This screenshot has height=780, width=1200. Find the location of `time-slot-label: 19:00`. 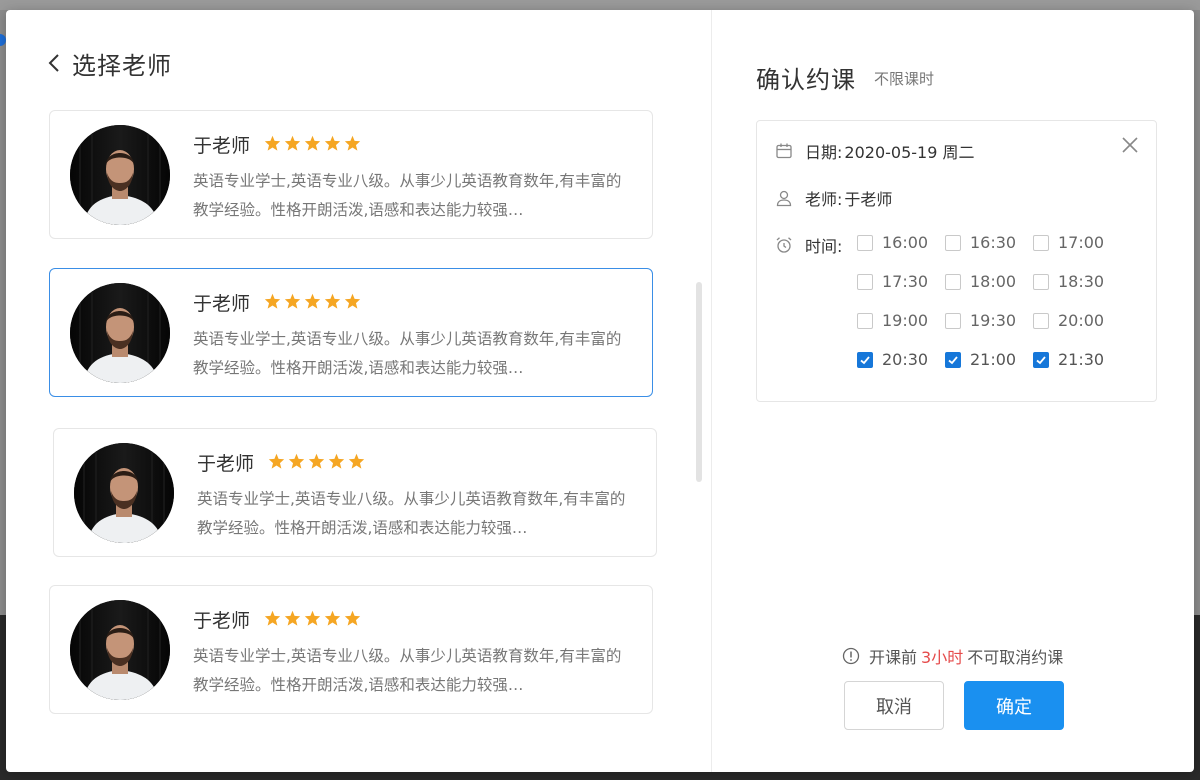

time-slot-label: 19:00 is located at coordinates (905, 320).